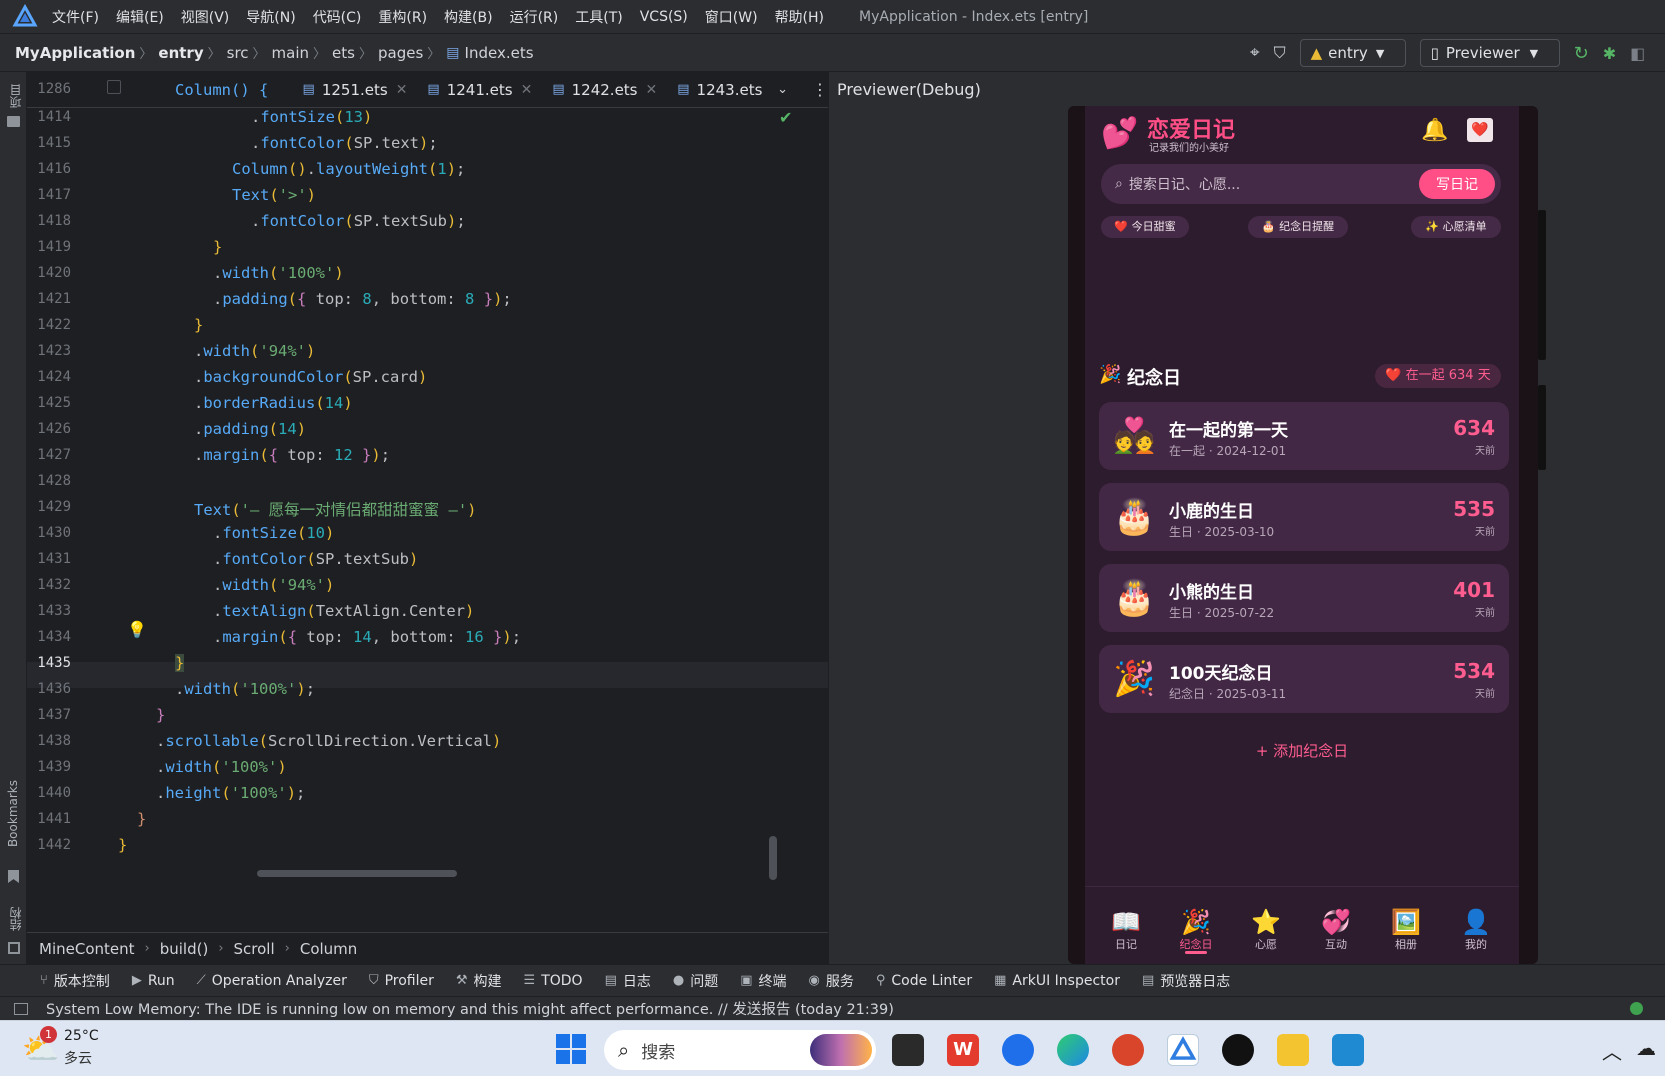 Image resolution: width=1665 pixels, height=1076 pixels. What do you see at coordinates (337, 17) in the screenshot?
I see `menu-code: 代码(C)` at bounding box center [337, 17].